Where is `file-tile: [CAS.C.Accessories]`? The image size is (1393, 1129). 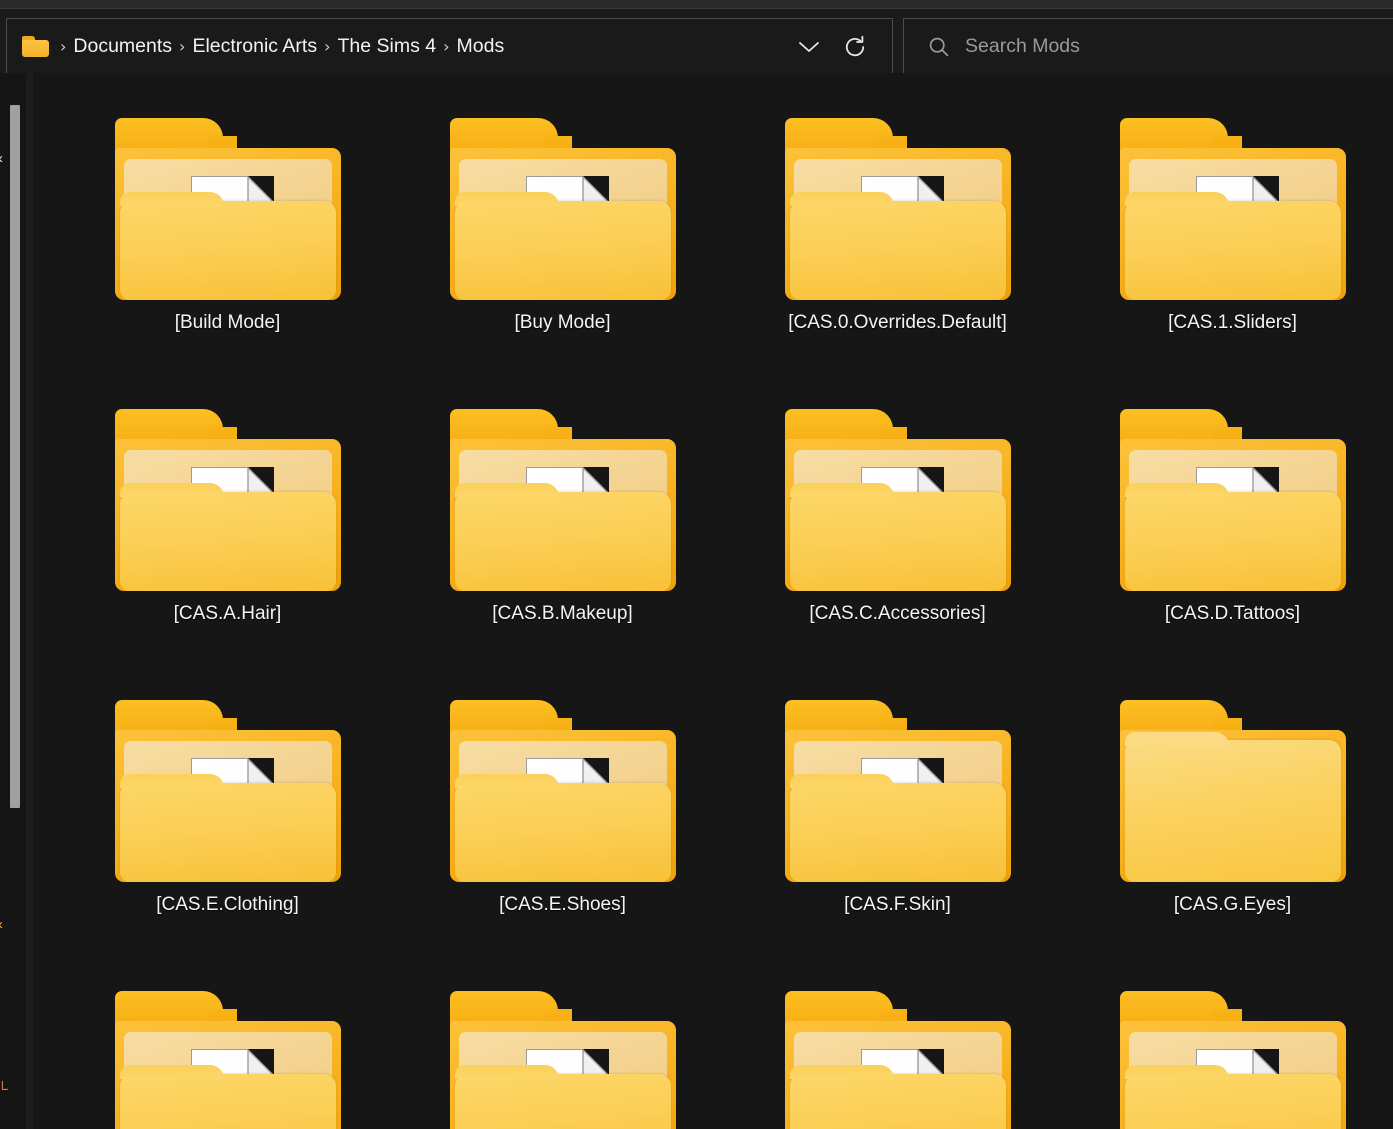
file-tile: [CAS.C.Accessories] is located at coordinates (897, 509).